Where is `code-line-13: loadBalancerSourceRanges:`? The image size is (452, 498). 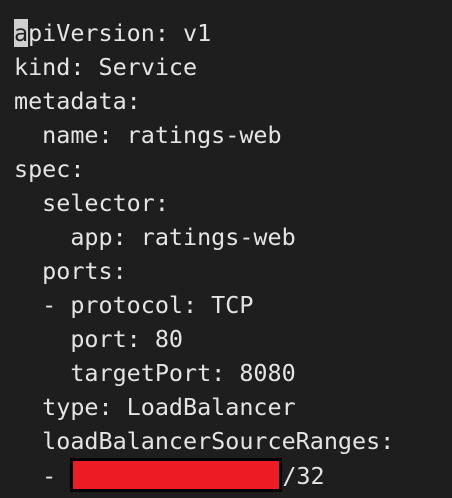
code-line-13: loadBalancerSourceRanges: is located at coordinates (204, 441).